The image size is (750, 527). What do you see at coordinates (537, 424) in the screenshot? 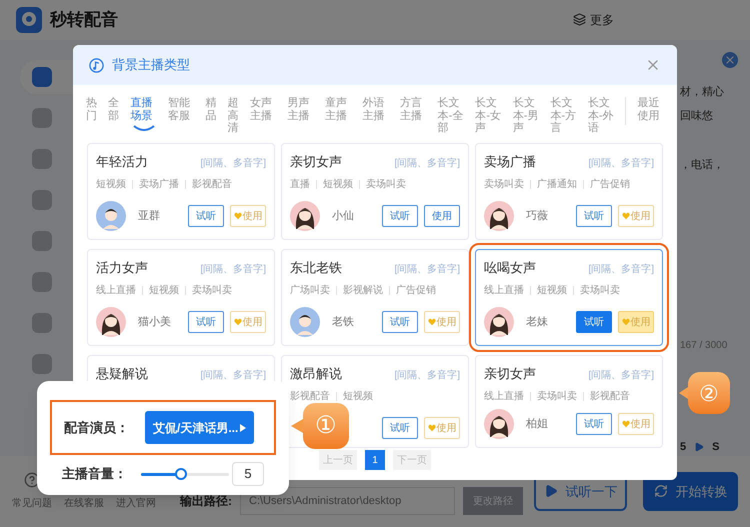
I see `speaker-name: 柏姐` at bounding box center [537, 424].